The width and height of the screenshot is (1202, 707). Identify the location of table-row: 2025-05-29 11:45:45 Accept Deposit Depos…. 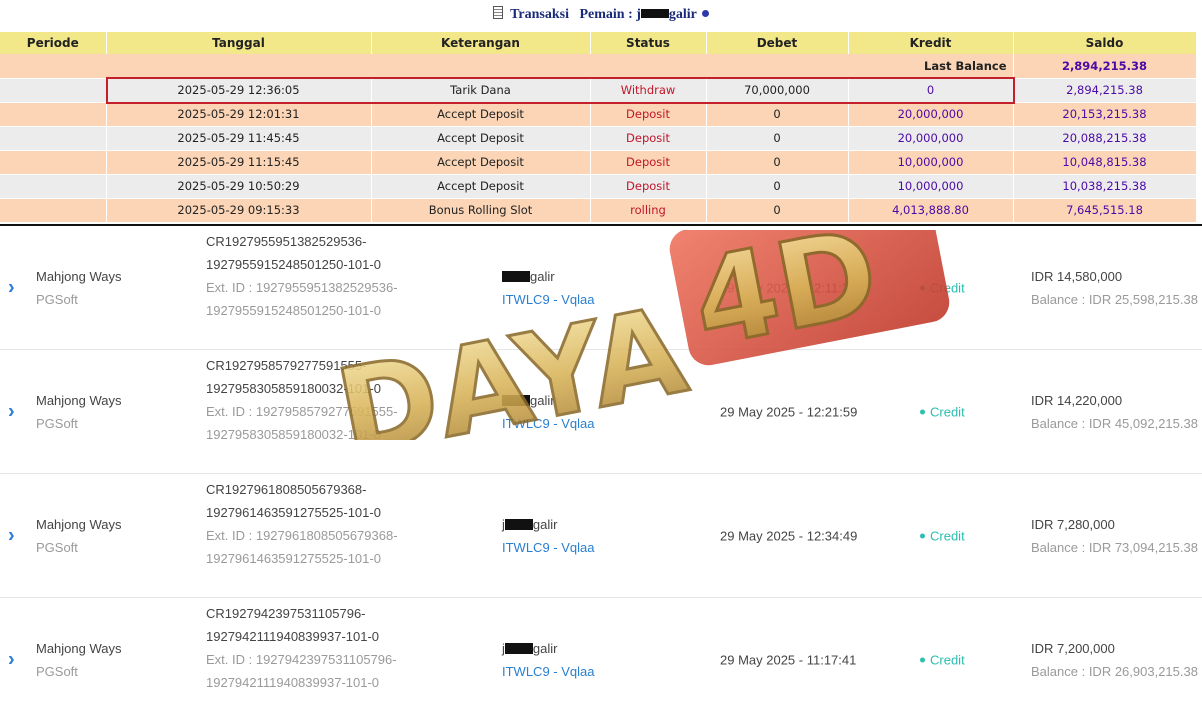
(598, 138).